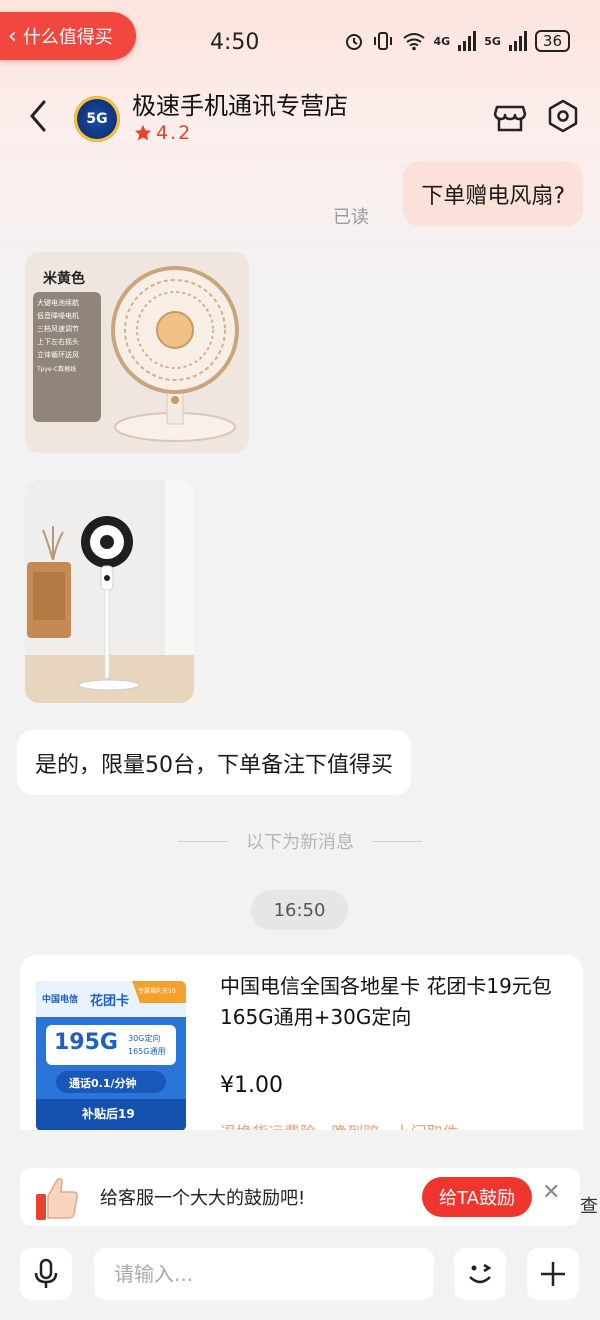 The height and width of the screenshot is (1320, 600). I want to click on network-5g-label: 5G, so click(492, 41).